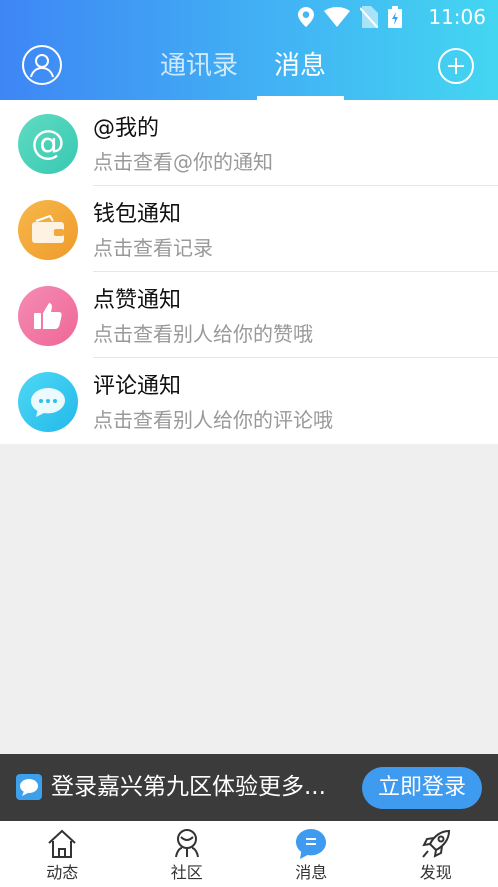  I want to click on home-icon, so click(62, 843).